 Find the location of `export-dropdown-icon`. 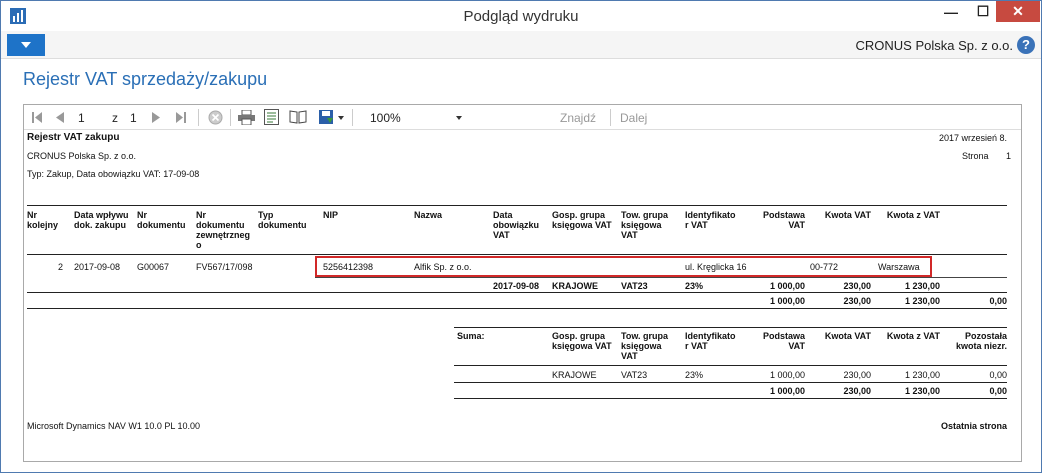

export-dropdown-icon is located at coordinates (341, 118).